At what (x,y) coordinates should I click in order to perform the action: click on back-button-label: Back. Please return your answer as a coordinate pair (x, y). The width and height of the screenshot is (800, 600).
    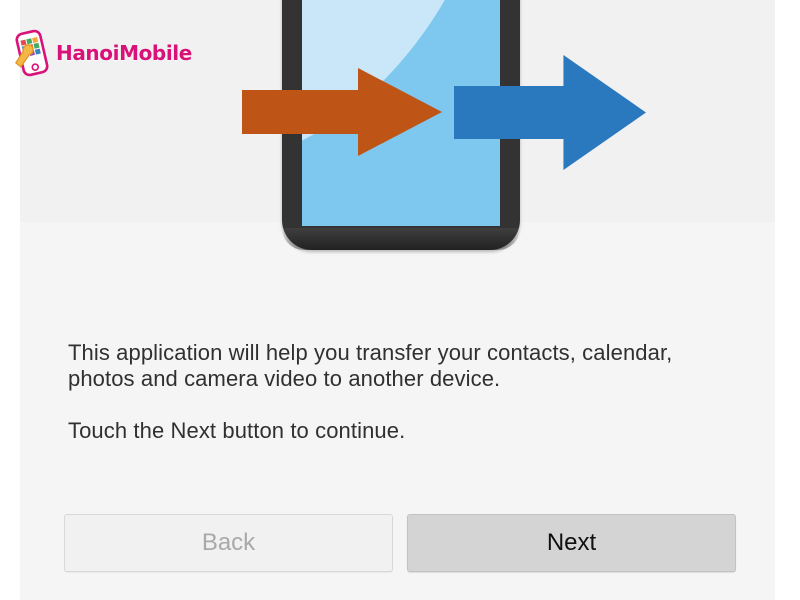
    Looking at the image, I should click on (228, 542).